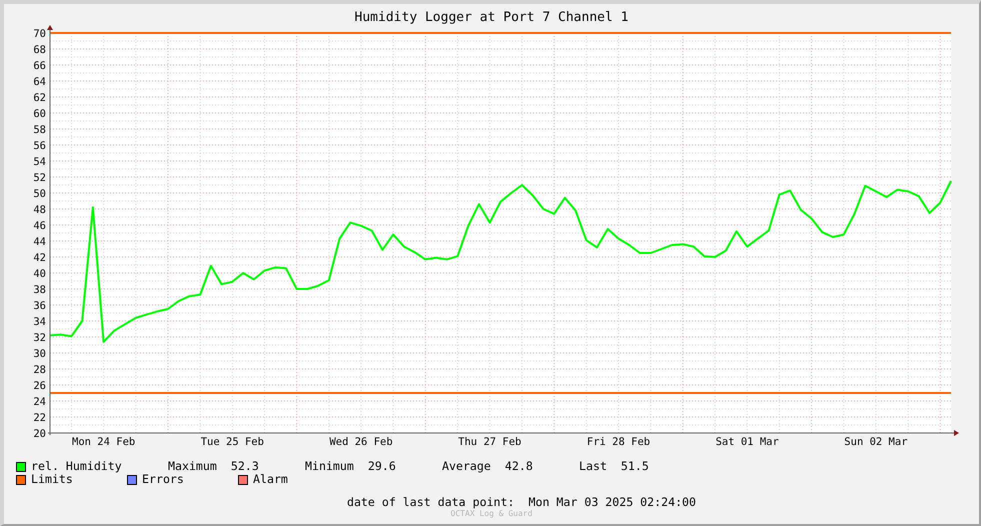 This screenshot has height=526, width=981. What do you see at coordinates (39, 98) in the screenshot?
I see `y-tick-label: 62` at bounding box center [39, 98].